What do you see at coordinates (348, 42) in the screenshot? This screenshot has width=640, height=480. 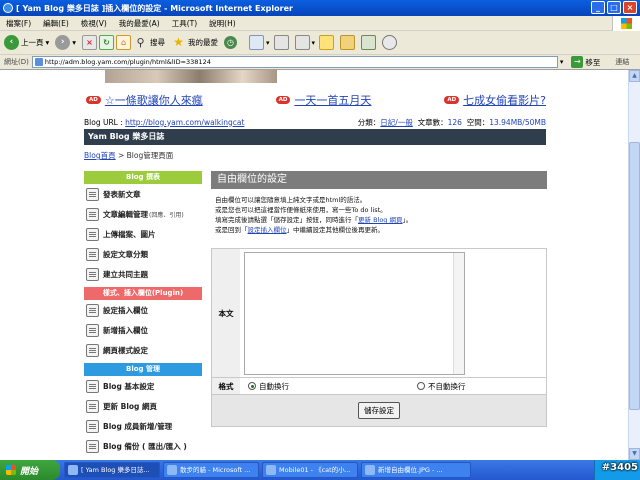 I see `folder-icon` at bounding box center [348, 42].